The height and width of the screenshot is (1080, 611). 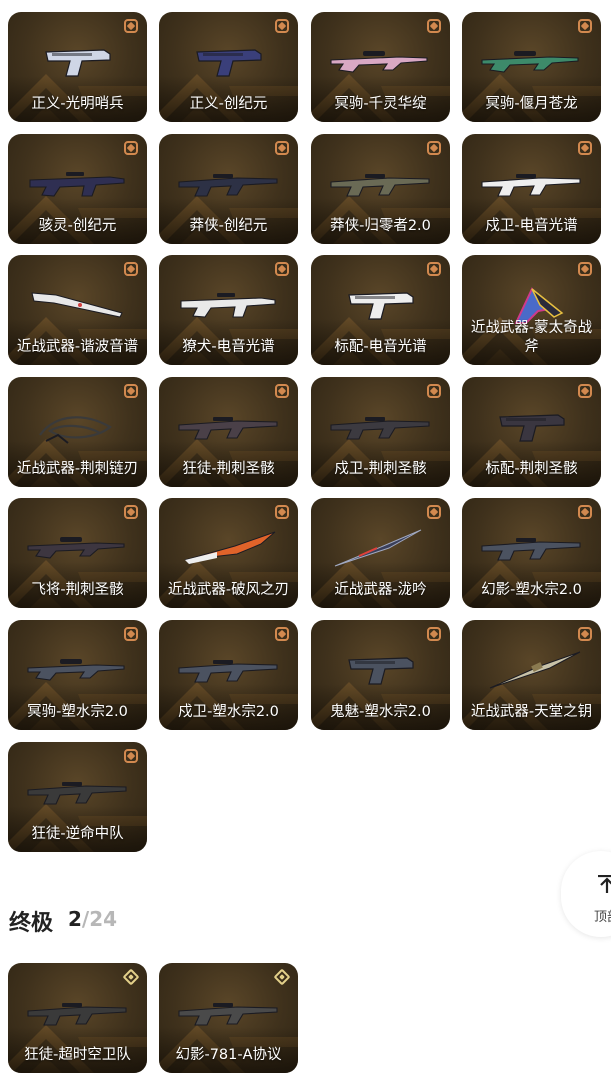 I want to click on skin-card: 近战武器-天堂之钥, so click(x=531, y=675).